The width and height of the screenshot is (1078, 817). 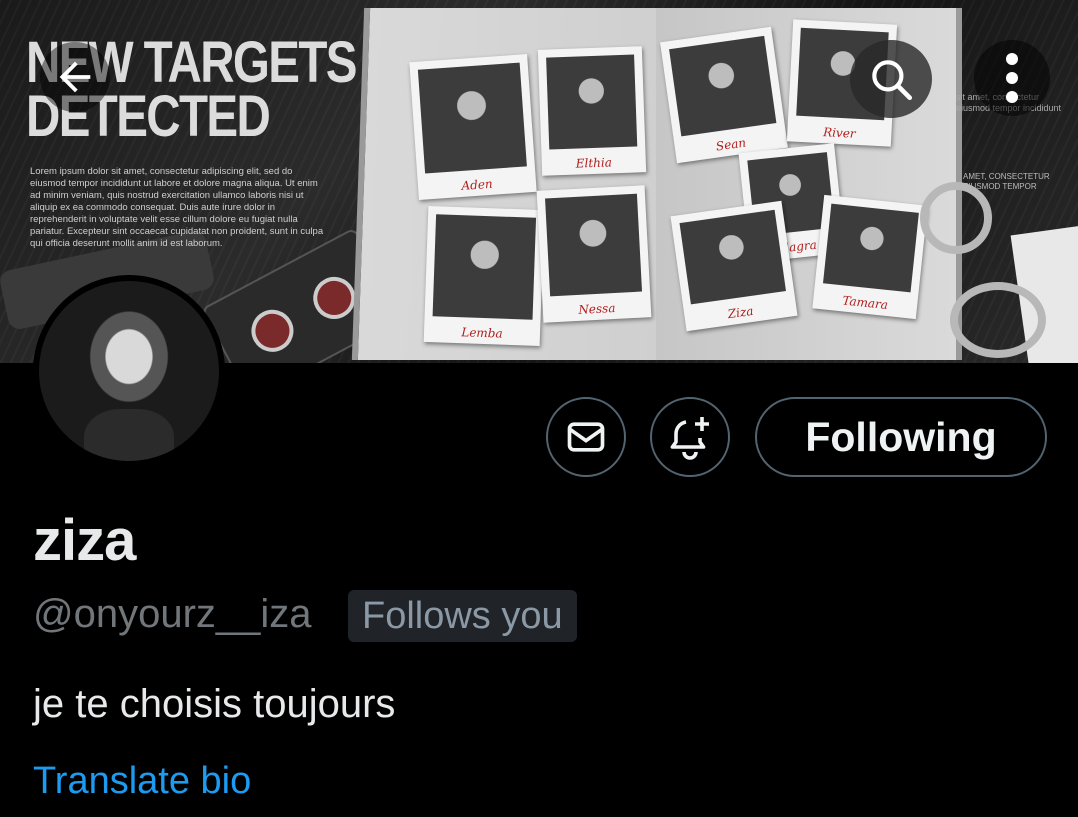 What do you see at coordinates (839, 133) in the screenshot?
I see `polaroid-caption: River` at bounding box center [839, 133].